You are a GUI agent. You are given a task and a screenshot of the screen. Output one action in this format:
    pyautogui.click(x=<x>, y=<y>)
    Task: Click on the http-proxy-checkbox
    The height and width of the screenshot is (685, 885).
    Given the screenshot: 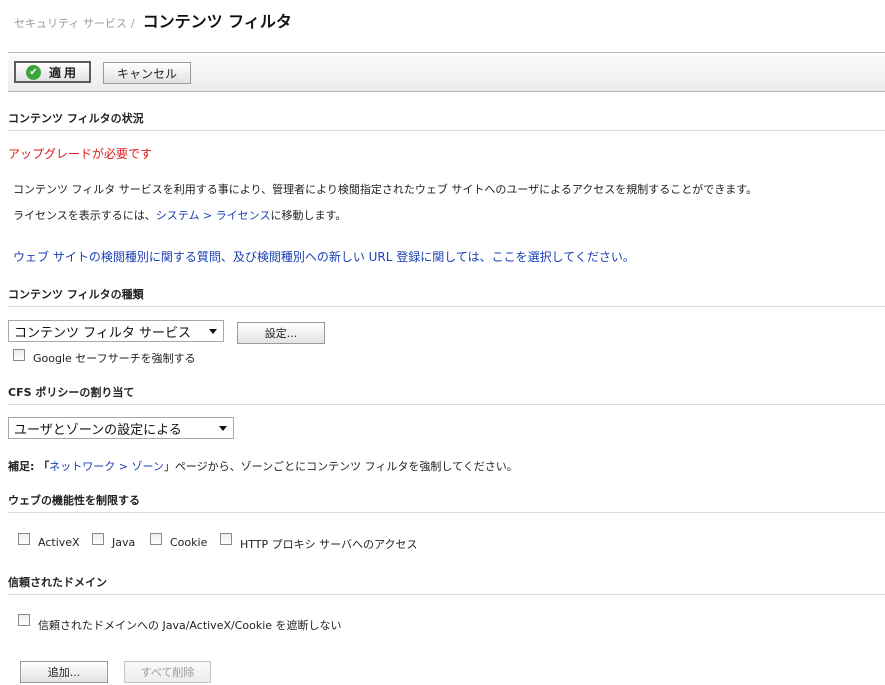 What is the action you would take?
    pyautogui.click(x=226, y=539)
    